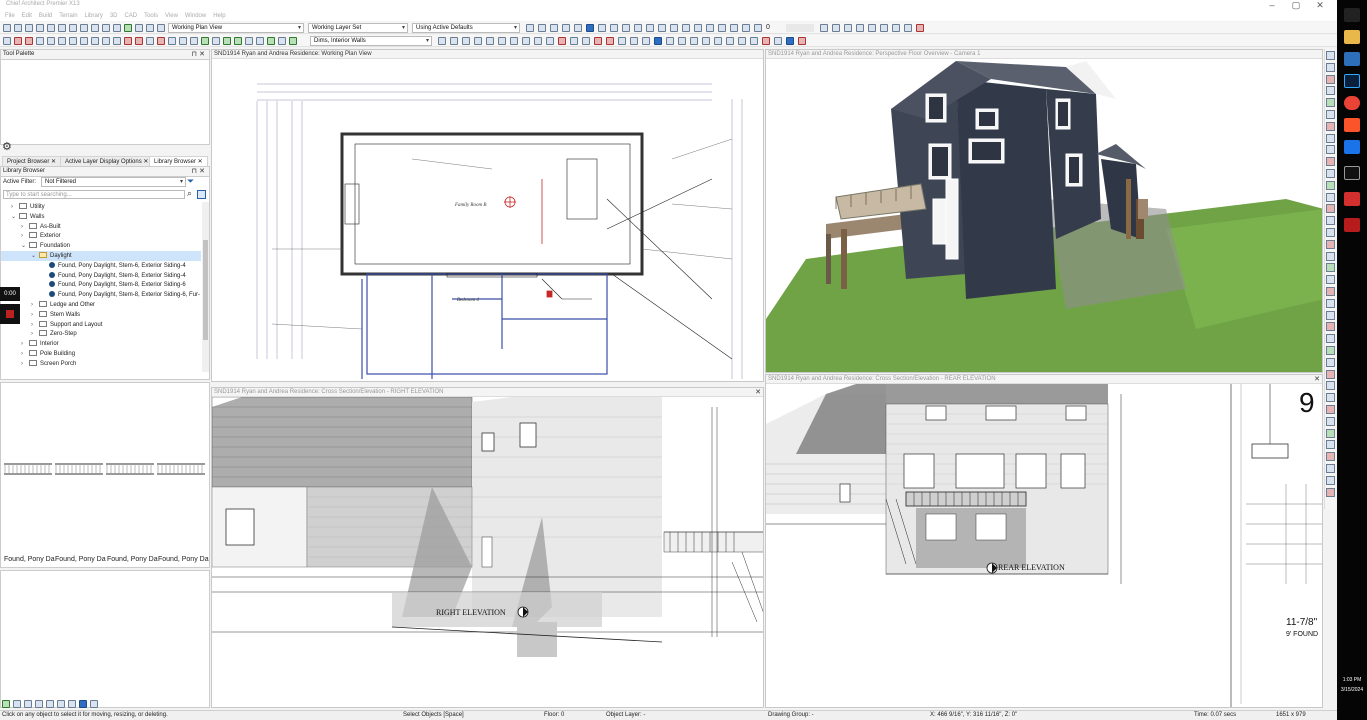  Describe the element at coordinates (626, 28) in the screenshot. I see `stairs-icon` at that location.